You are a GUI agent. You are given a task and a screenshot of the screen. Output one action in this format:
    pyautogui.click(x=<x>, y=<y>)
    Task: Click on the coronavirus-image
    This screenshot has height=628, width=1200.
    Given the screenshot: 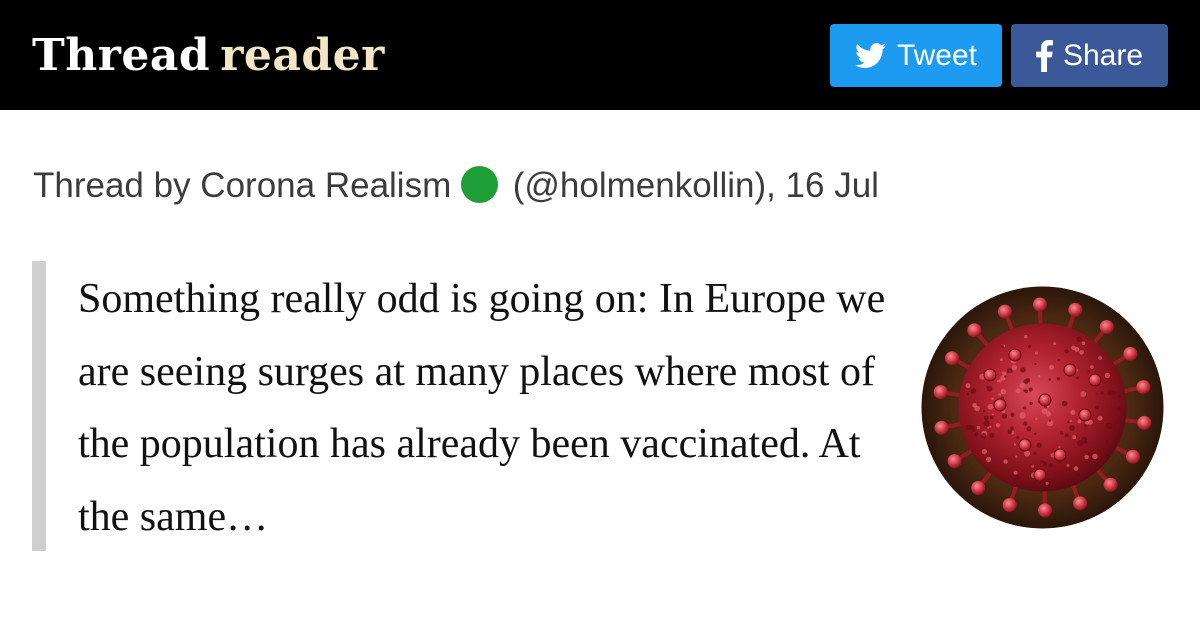 What is the action you would take?
    pyautogui.click(x=1042, y=407)
    